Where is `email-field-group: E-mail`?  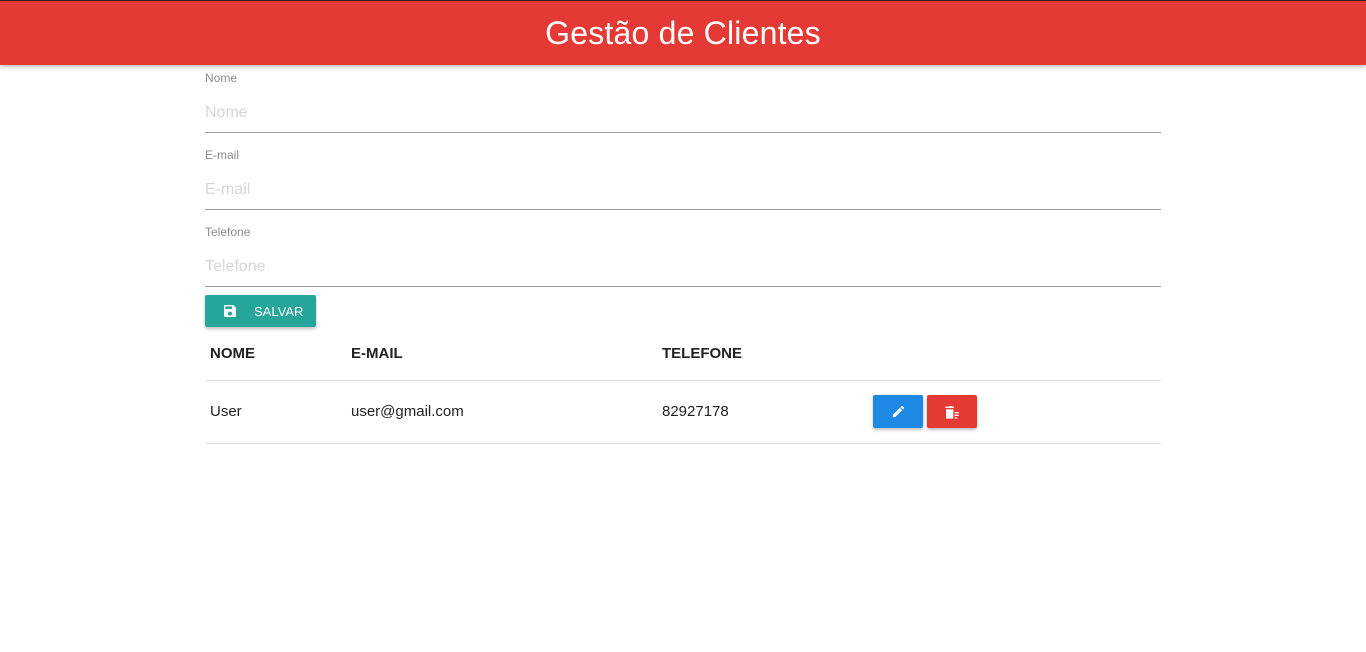
email-field-group: E-mail is located at coordinates (683, 180).